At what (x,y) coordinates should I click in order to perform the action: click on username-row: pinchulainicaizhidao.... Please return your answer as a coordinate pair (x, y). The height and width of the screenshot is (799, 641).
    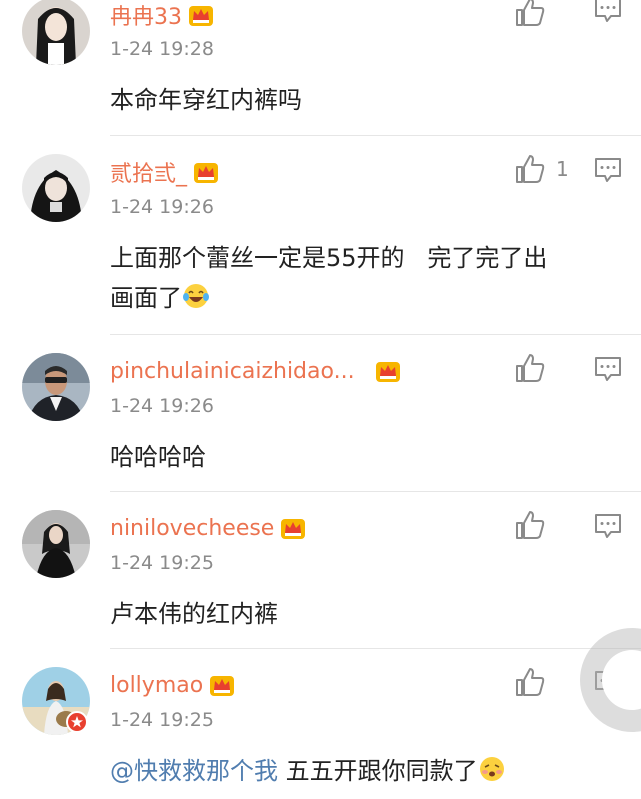
    Looking at the image, I should click on (255, 371).